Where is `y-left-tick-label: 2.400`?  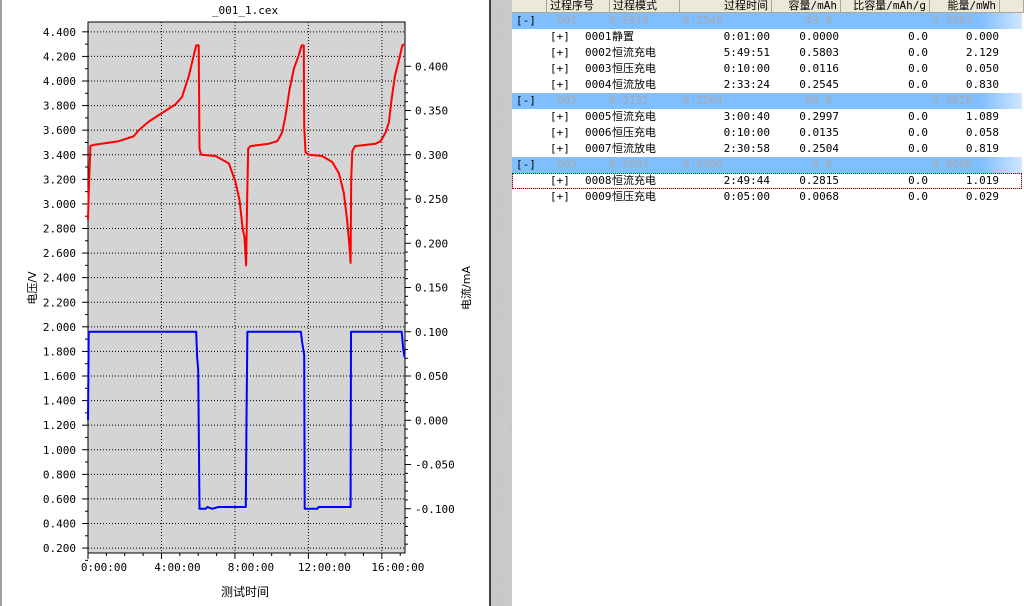
y-left-tick-label: 2.400 is located at coordinates (59, 278).